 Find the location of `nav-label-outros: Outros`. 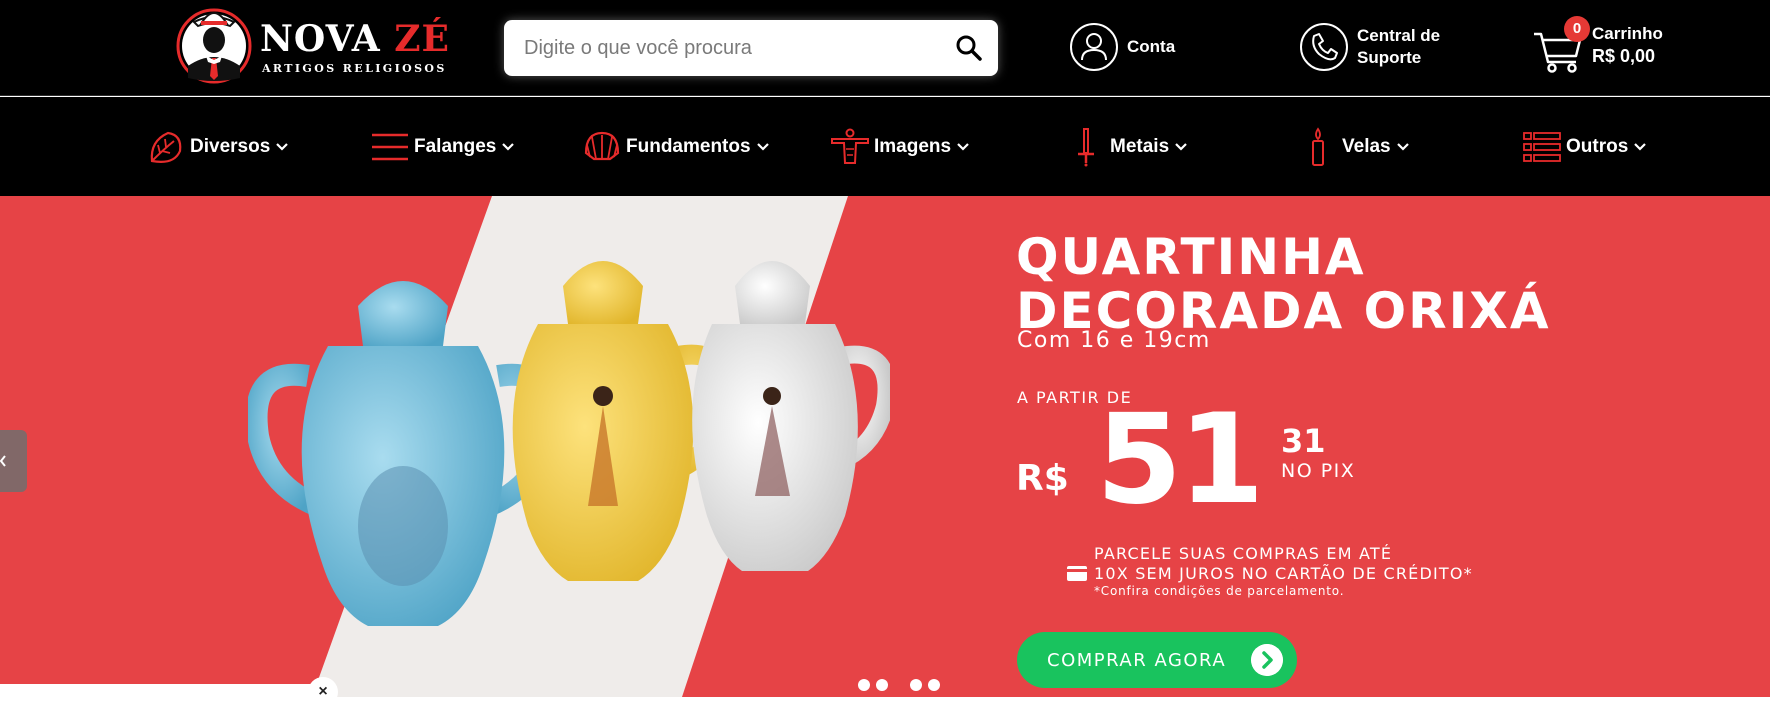

nav-label-outros: Outros is located at coordinates (1597, 146).